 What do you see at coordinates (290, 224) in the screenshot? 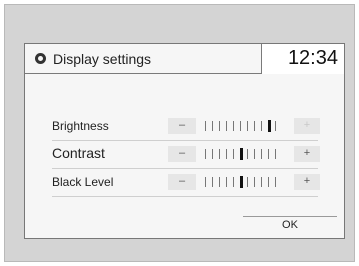
I see `ok-button: OK` at bounding box center [290, 224].